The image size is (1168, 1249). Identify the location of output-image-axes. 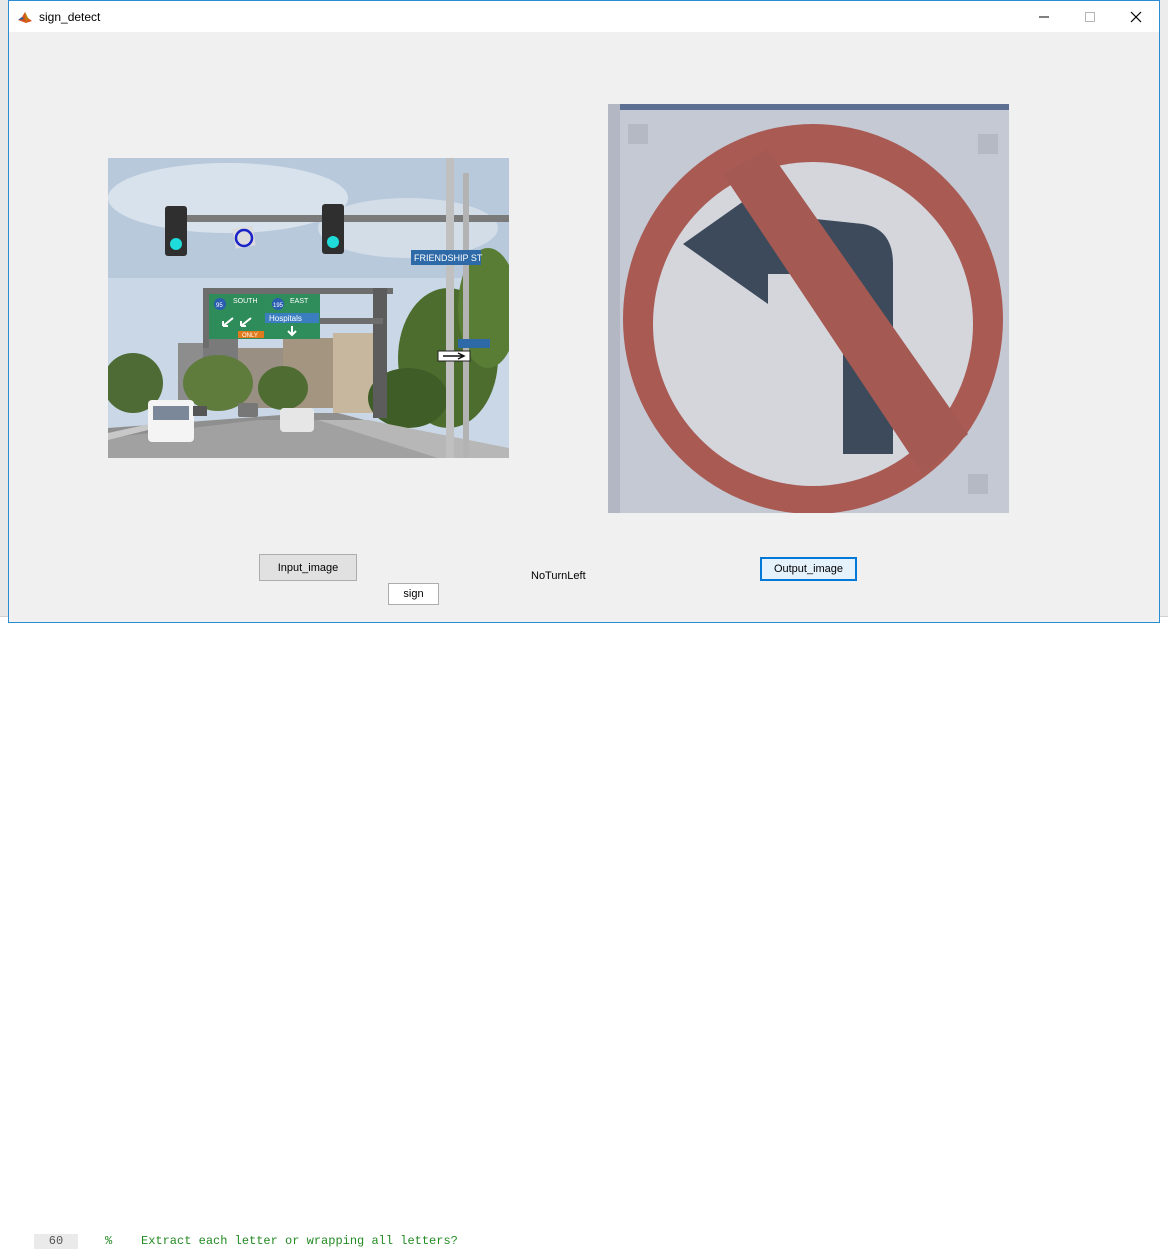
(808, 308).